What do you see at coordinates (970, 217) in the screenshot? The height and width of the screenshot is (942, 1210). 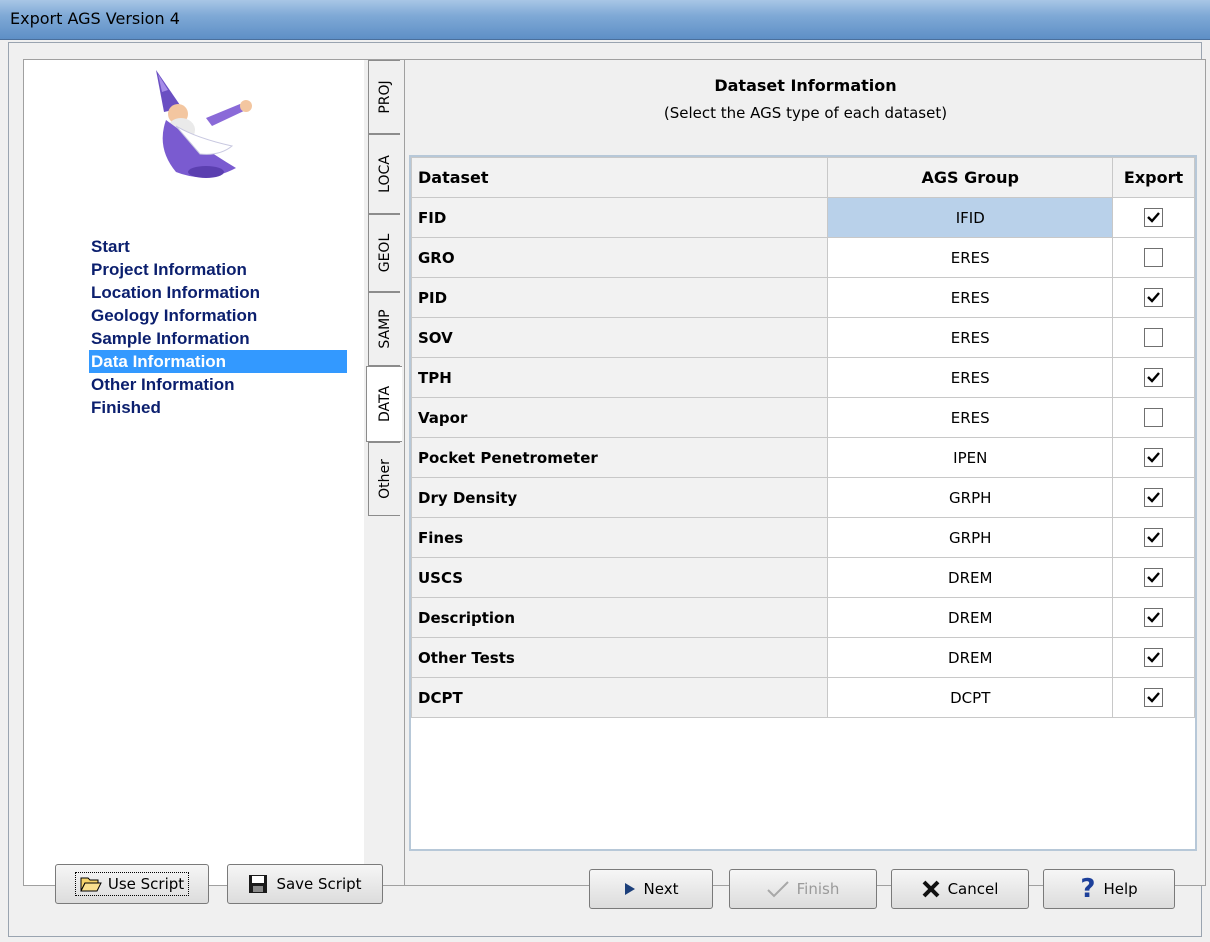 I see `ags-group-cell: IFID` at bounding box center [970, 217].